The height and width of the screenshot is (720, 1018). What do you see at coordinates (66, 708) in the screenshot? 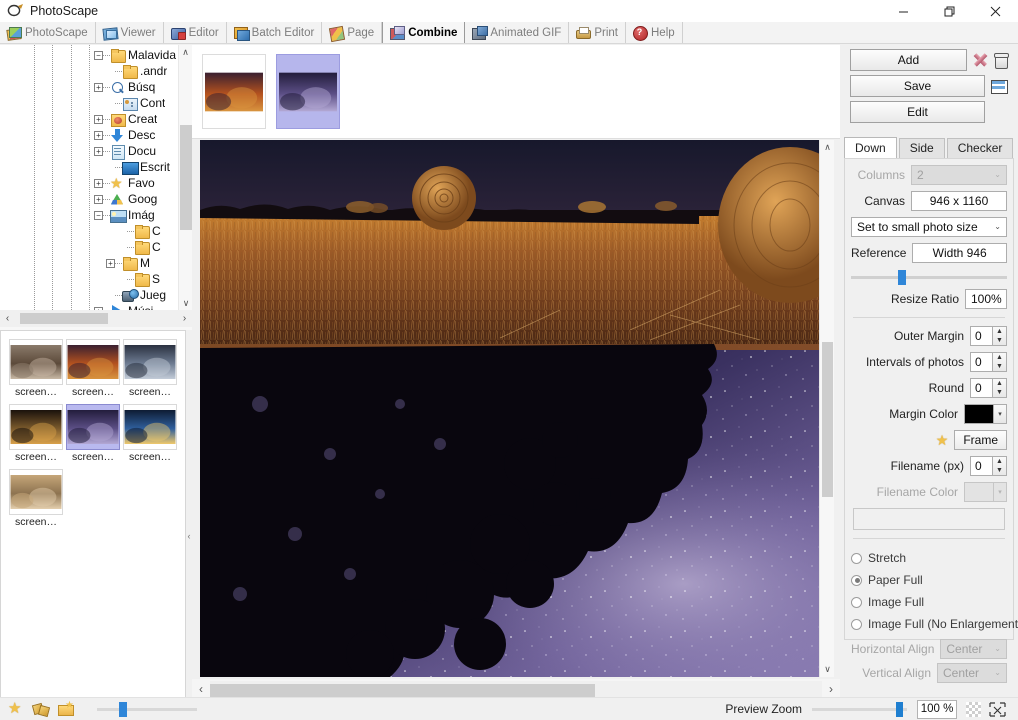
I see `open-folder-icon` at bounding box center [66, 708].